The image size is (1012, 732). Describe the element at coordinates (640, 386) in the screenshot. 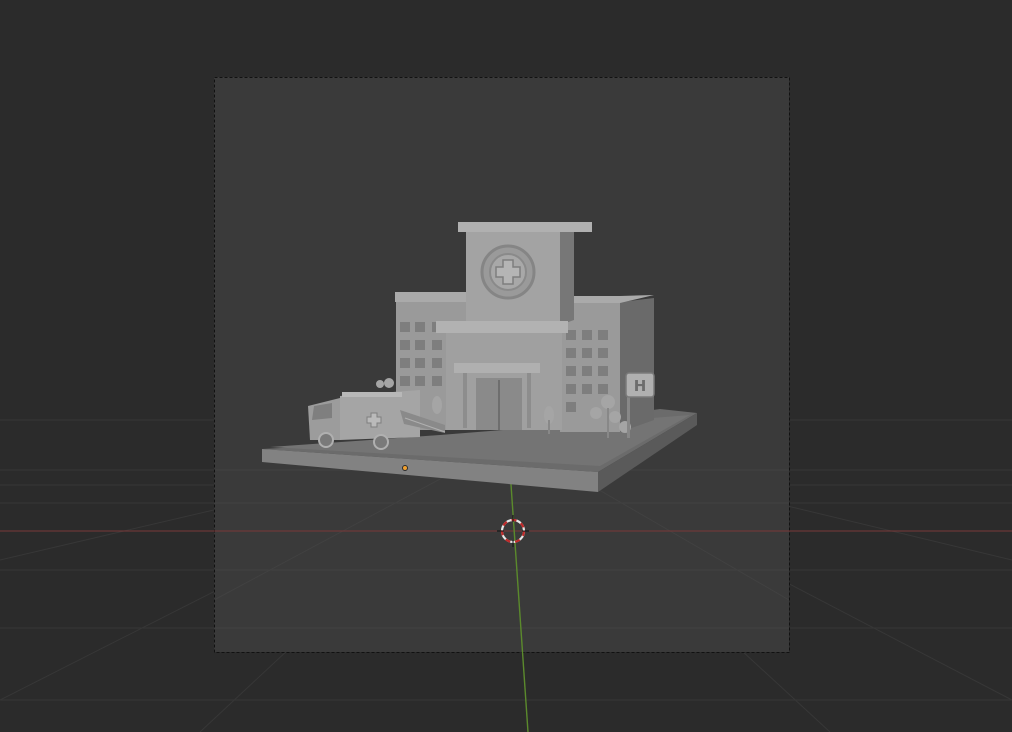

I see `sign-letter: H` at that location.